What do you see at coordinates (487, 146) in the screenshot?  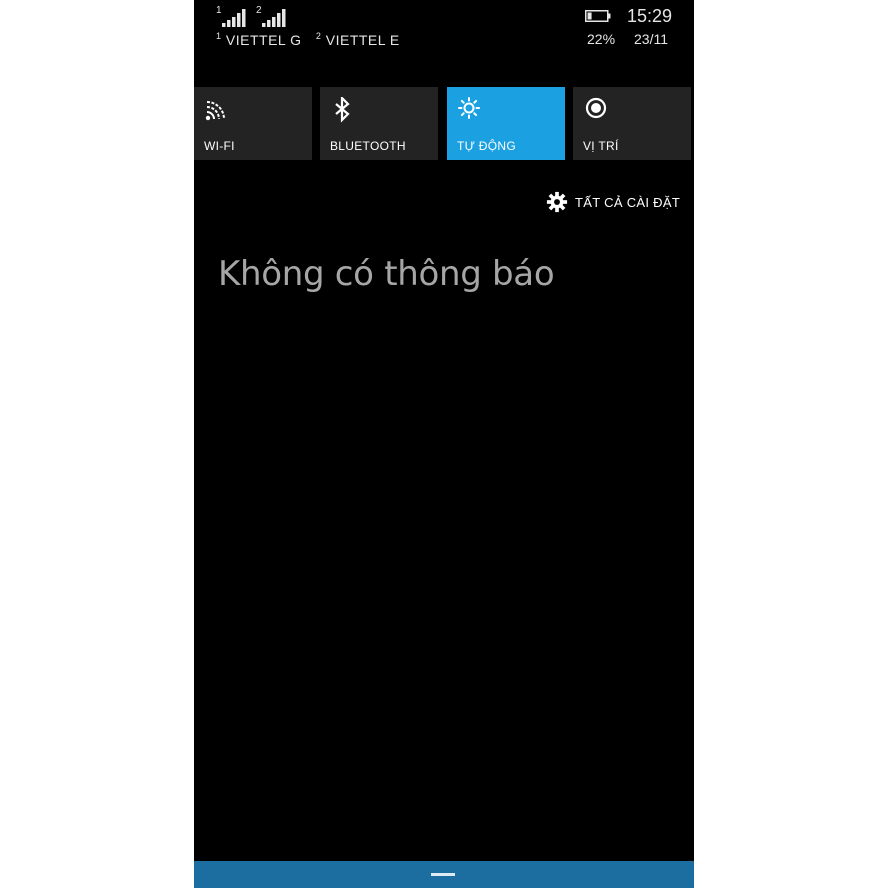 I see `auto-brightness-label: TỰ ĐỘNG` at bounding box center [487, 146].